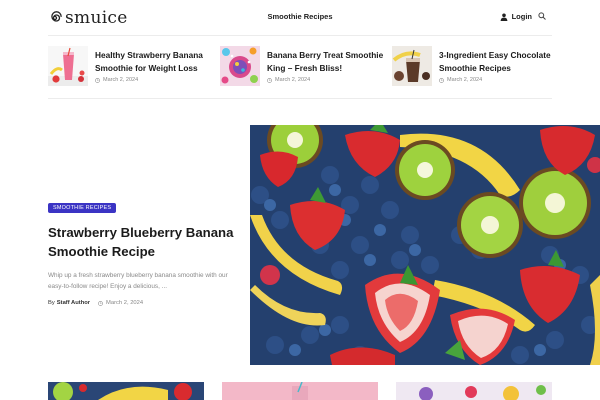  I want to click on top-posts-divider, so click(300, 98).